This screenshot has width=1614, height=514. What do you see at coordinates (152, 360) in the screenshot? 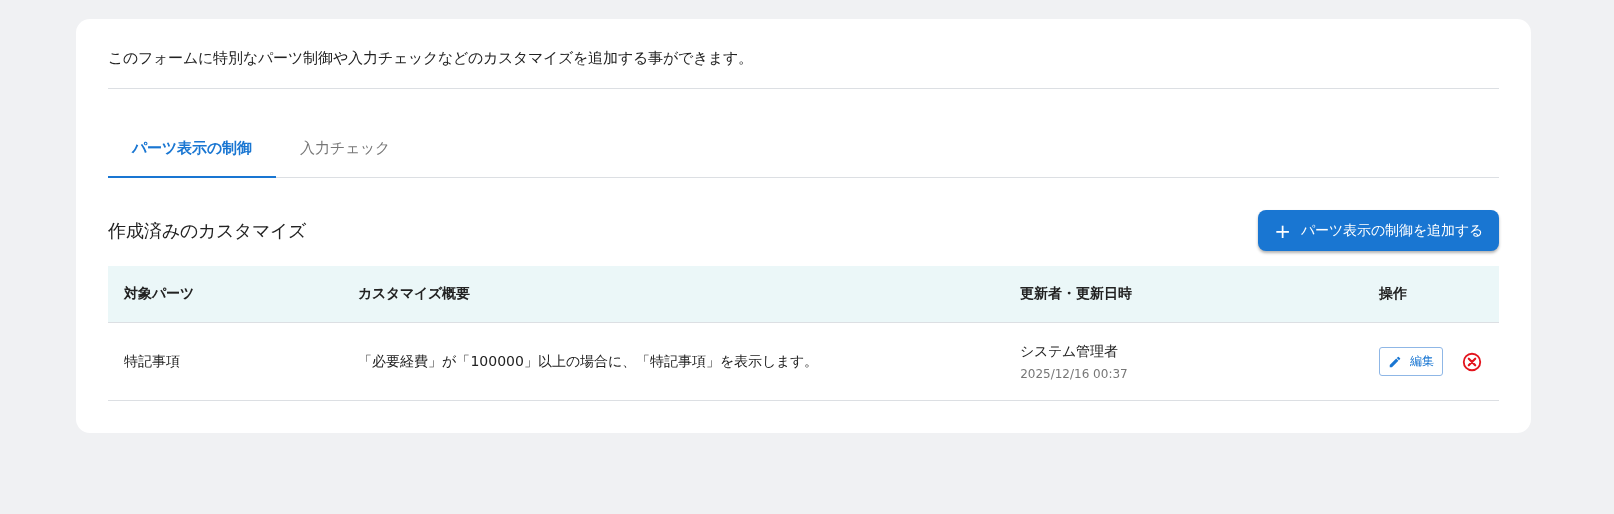
I see `part-name: 特記事項` at bounding box center [152, 360].